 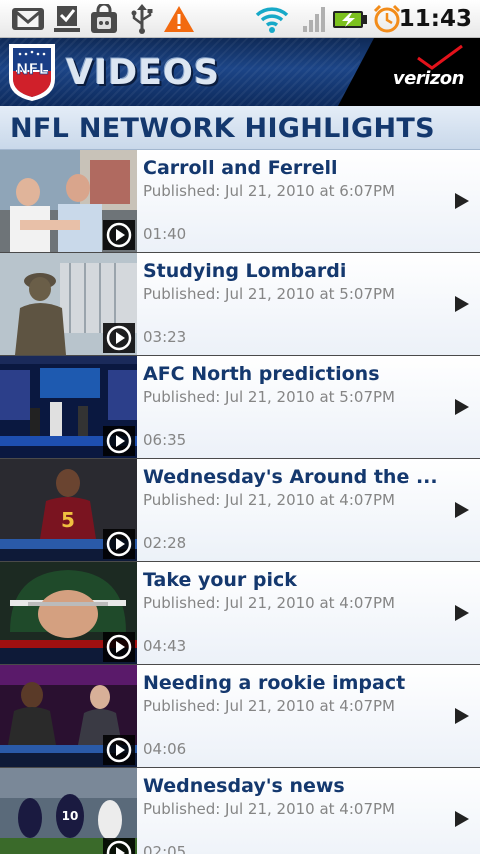 What do you see at coordinates (240, 168) in the screenshot?
I see `video-title: Carroll and Ferrell` at bounding box center [240, 168].